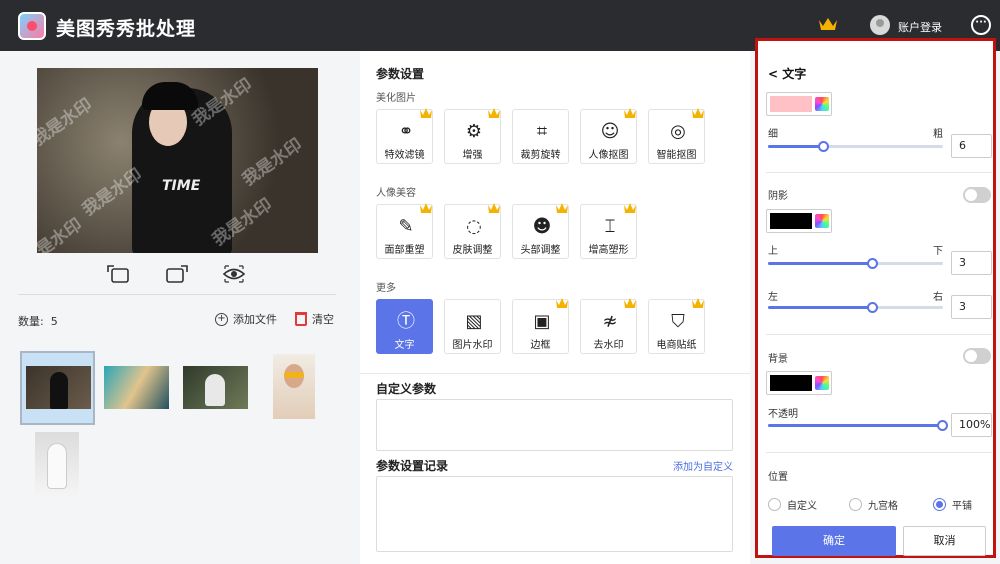 Image resolution: width=1000 pixels, height=564 pixels. Describe the element at coordinates (778, 196) in the screenshot. I see `shadow-label: 阴影` at that location.